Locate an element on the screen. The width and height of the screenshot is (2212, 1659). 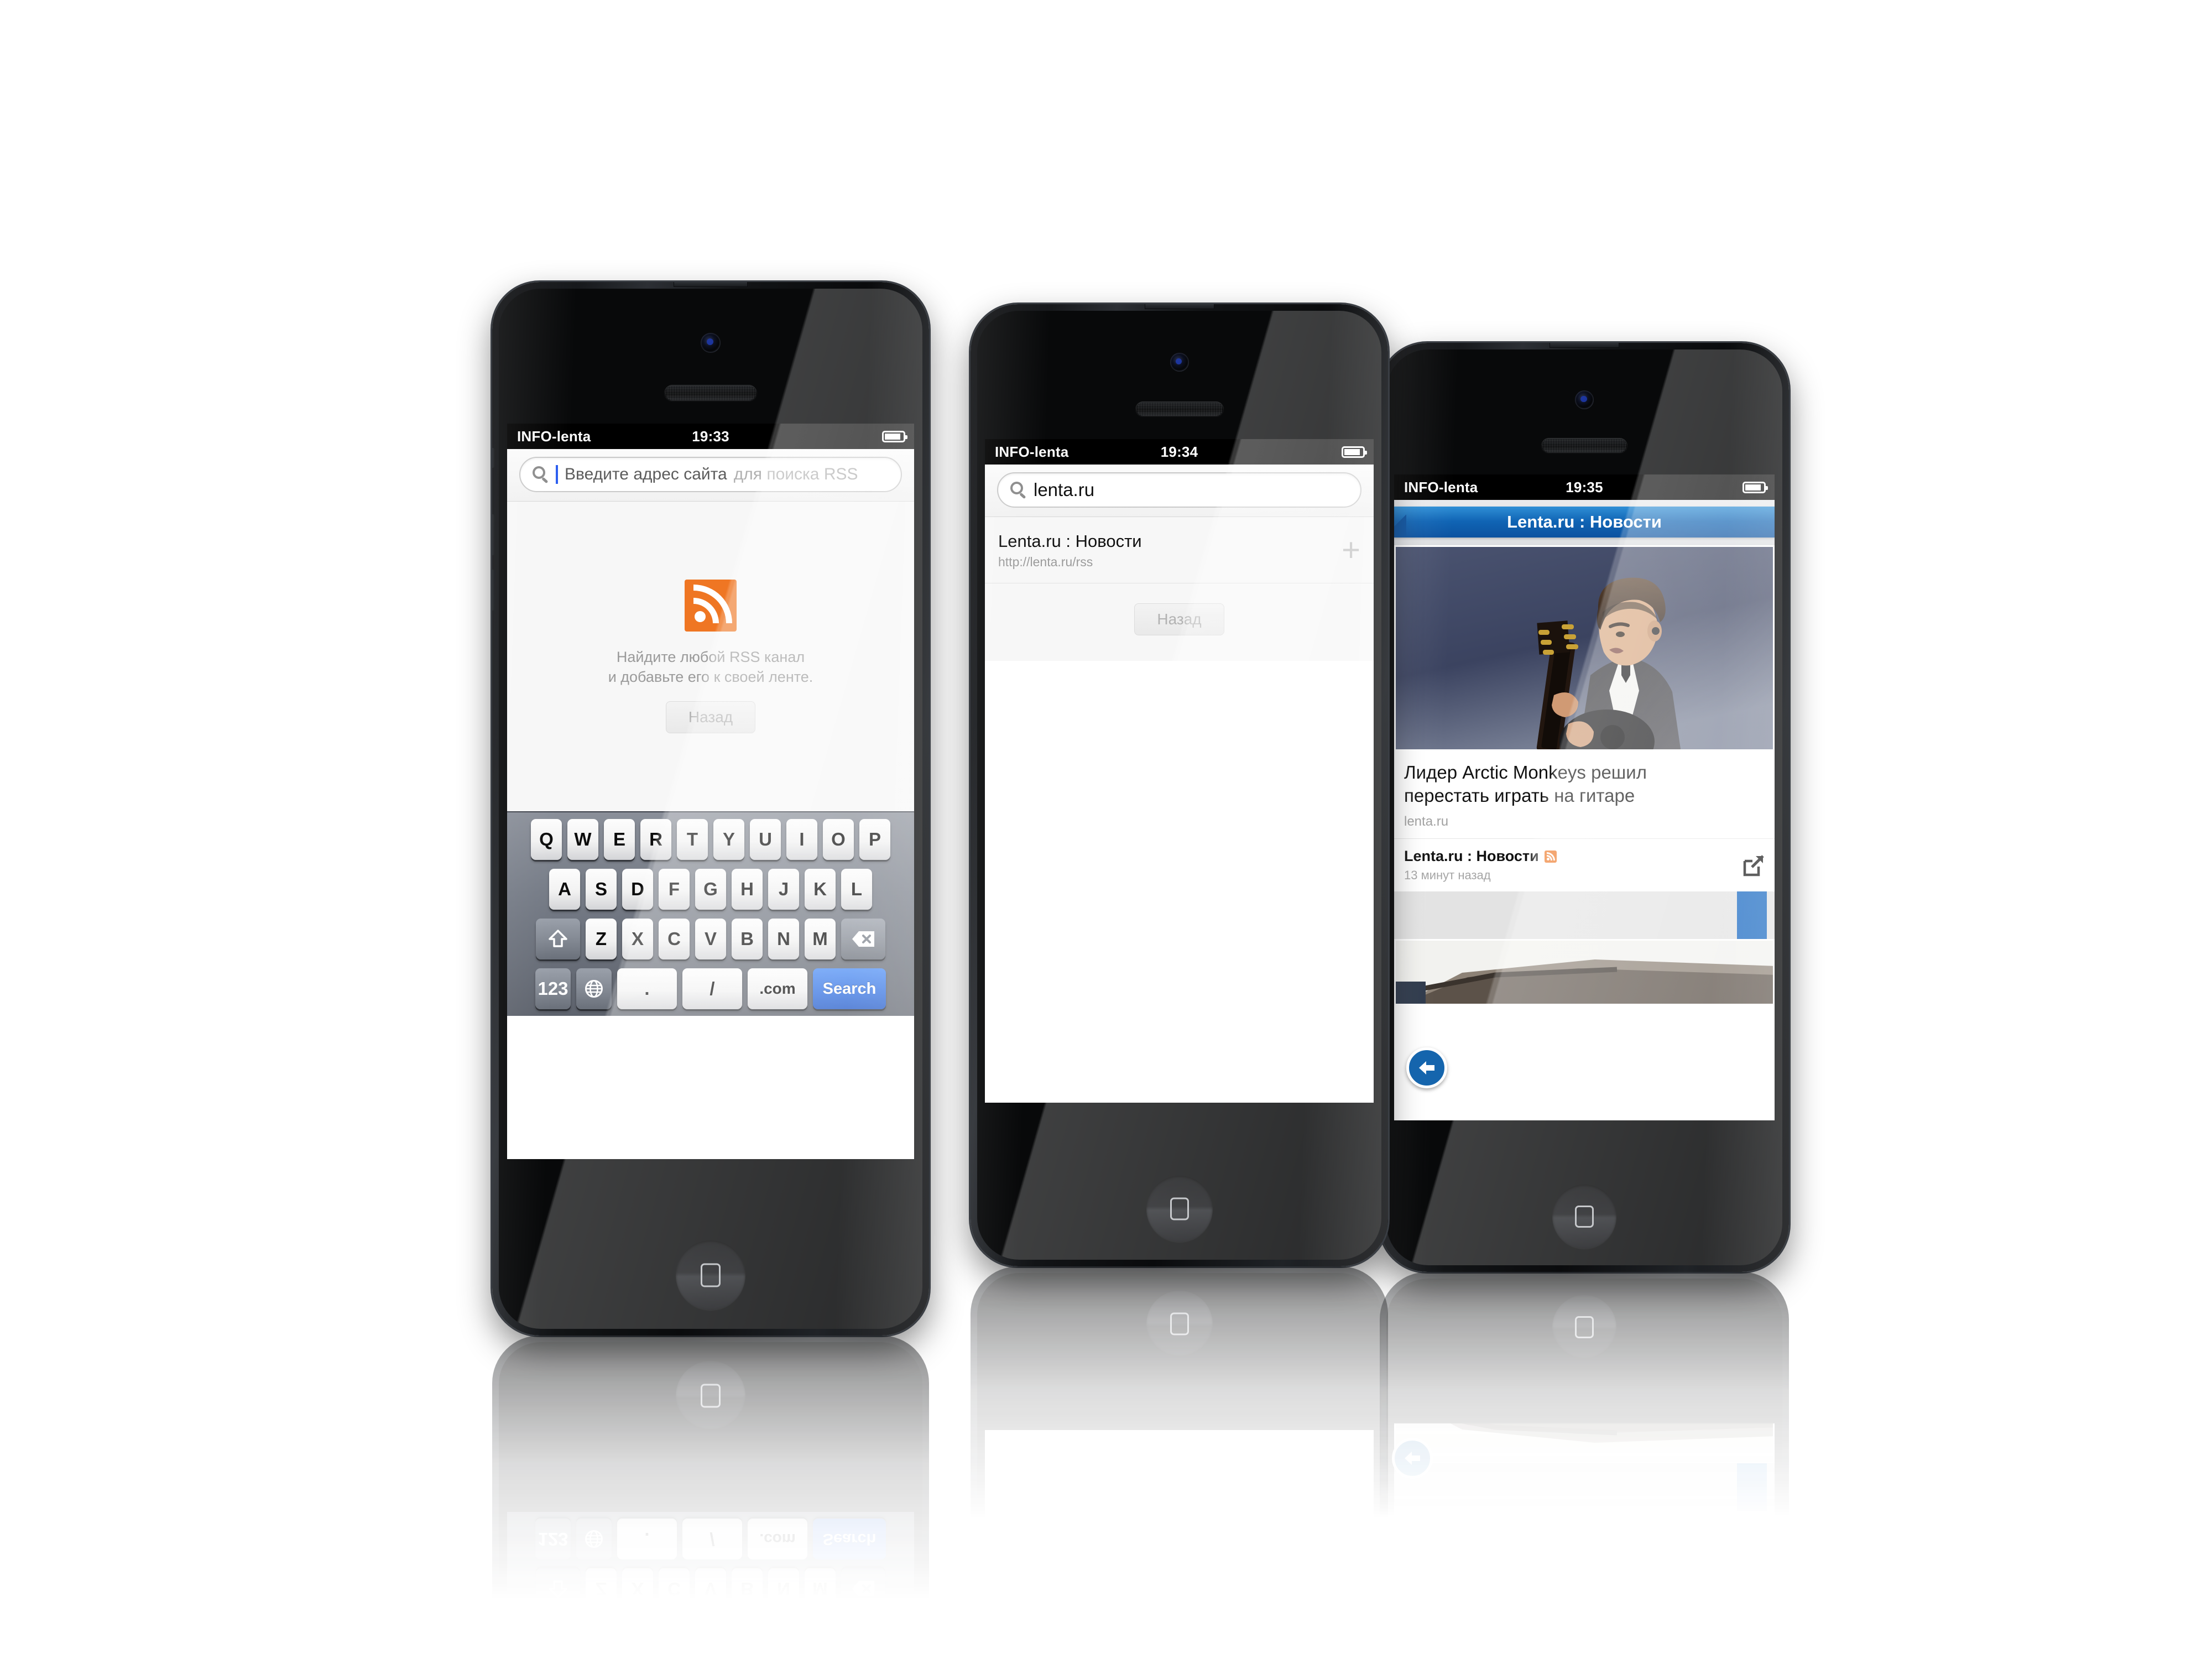
key-Y: Y is located at coordinates (729, 840).